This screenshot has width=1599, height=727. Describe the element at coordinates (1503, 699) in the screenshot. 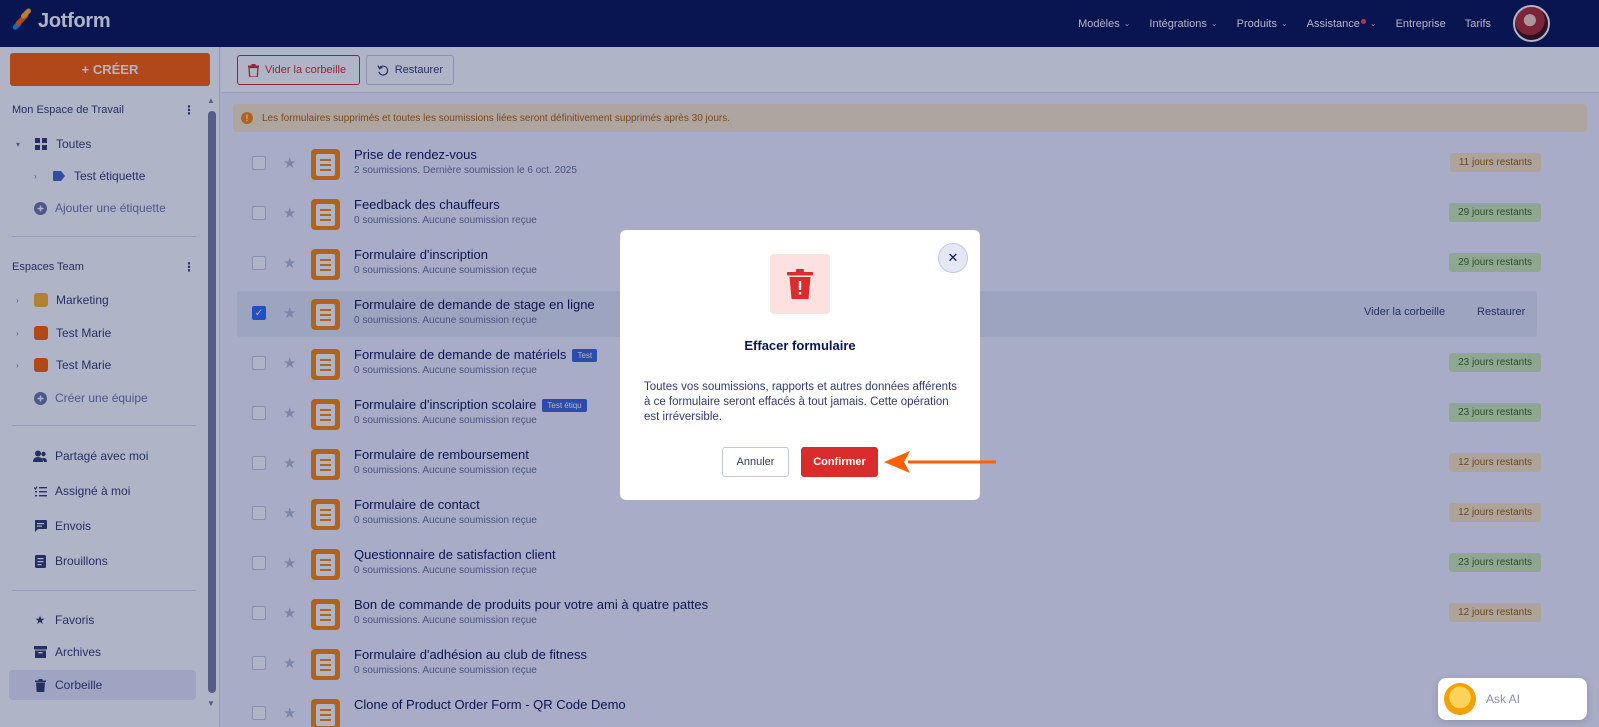

I see `ask-ai-label: Ask AI` at that location.